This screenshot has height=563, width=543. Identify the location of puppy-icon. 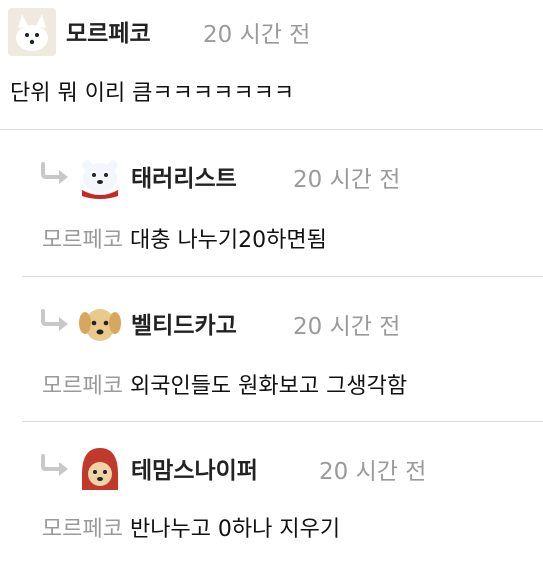
(100, 325).